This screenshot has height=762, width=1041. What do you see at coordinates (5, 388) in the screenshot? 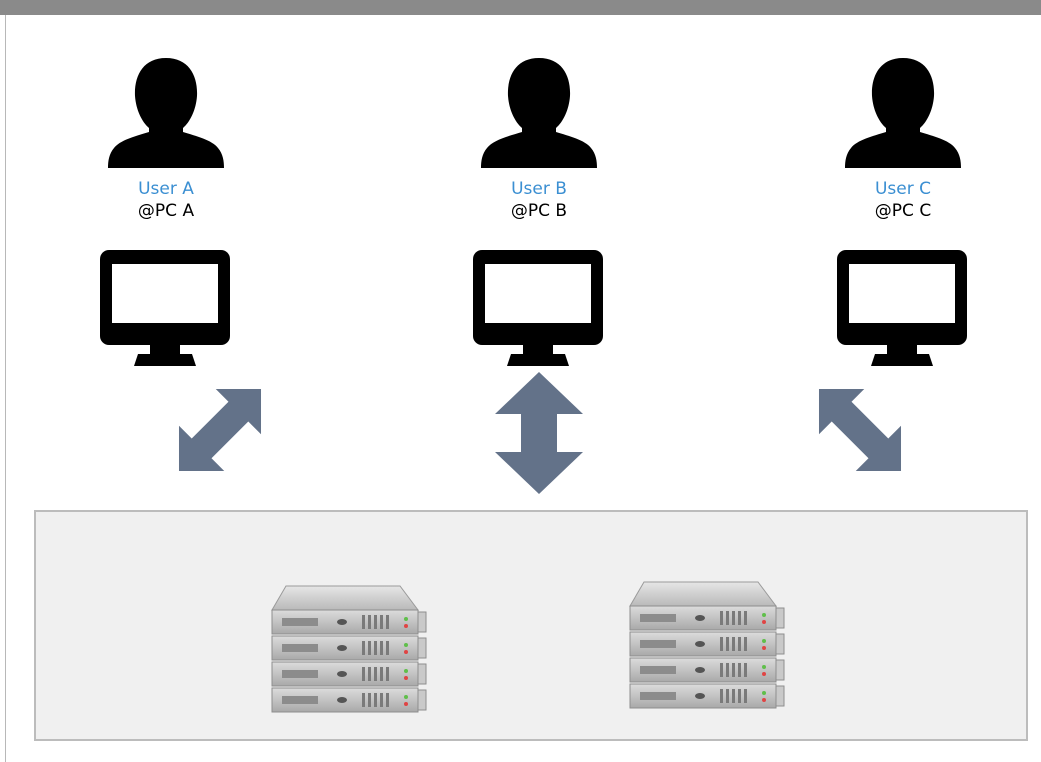
I see `left-border-line` at bounding box center [5, 388].